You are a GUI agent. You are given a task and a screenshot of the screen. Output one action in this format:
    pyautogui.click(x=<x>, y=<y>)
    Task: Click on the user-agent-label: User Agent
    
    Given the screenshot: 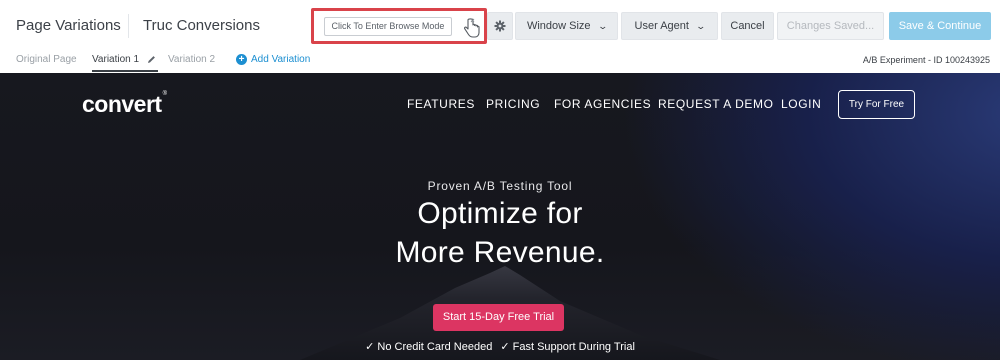 What is the action you would take?
    pyautogui.click(x=661, y=26)
    